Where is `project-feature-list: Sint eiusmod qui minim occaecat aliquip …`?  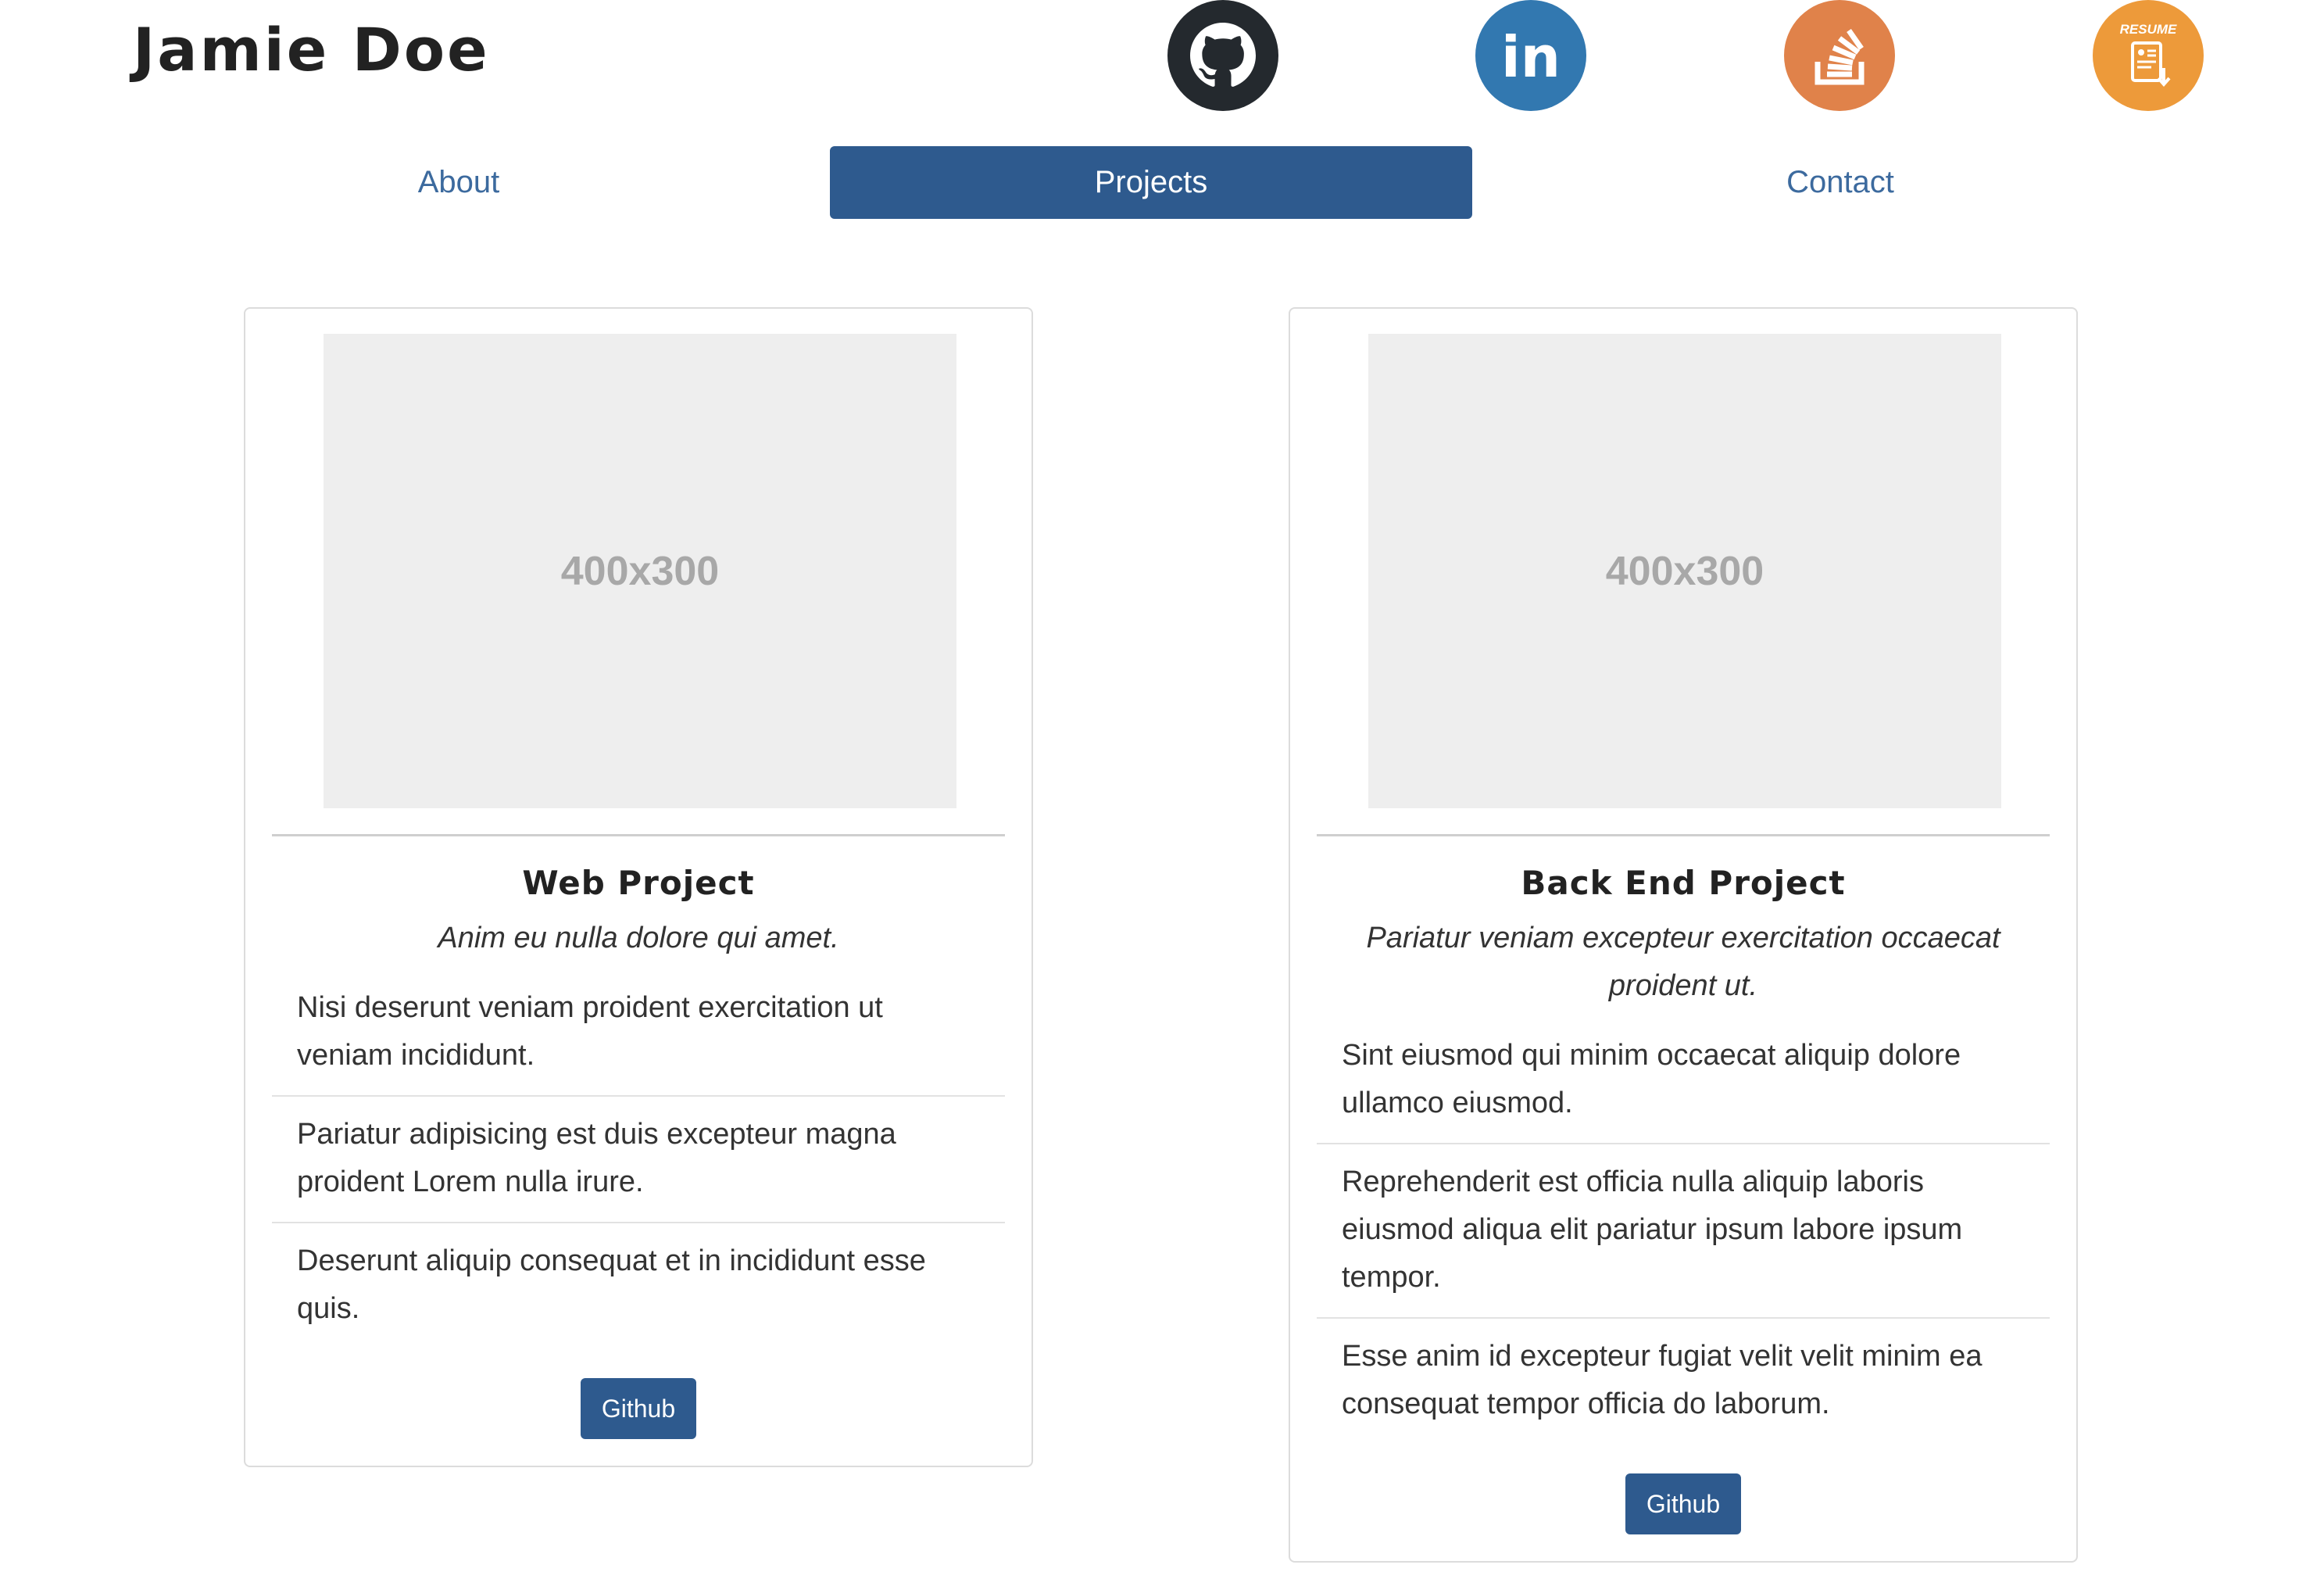
project-feature-list: Sint eiusmod qui minim occaecat aliquip … is located at coordinates (1683, 1236).